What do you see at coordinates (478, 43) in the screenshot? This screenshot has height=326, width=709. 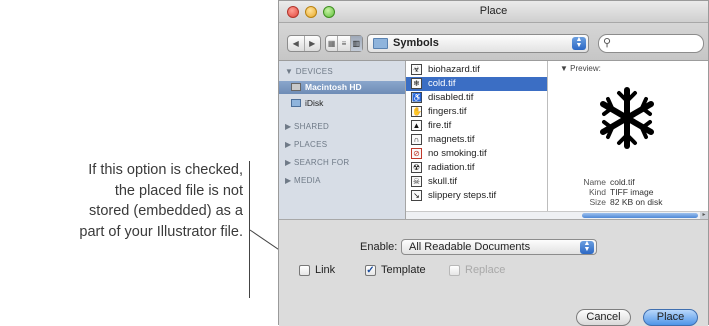 I see `folder-location-popup: Symbols ▲ ▼` at bounding box center [478, 43].